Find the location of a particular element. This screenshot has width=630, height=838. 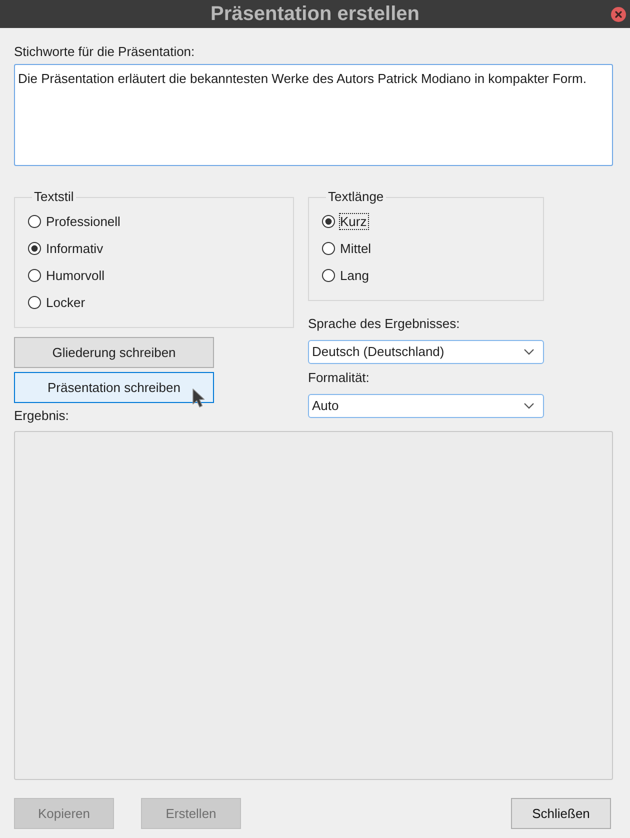

dropdown: Auto is located at coordinates (426, 406).